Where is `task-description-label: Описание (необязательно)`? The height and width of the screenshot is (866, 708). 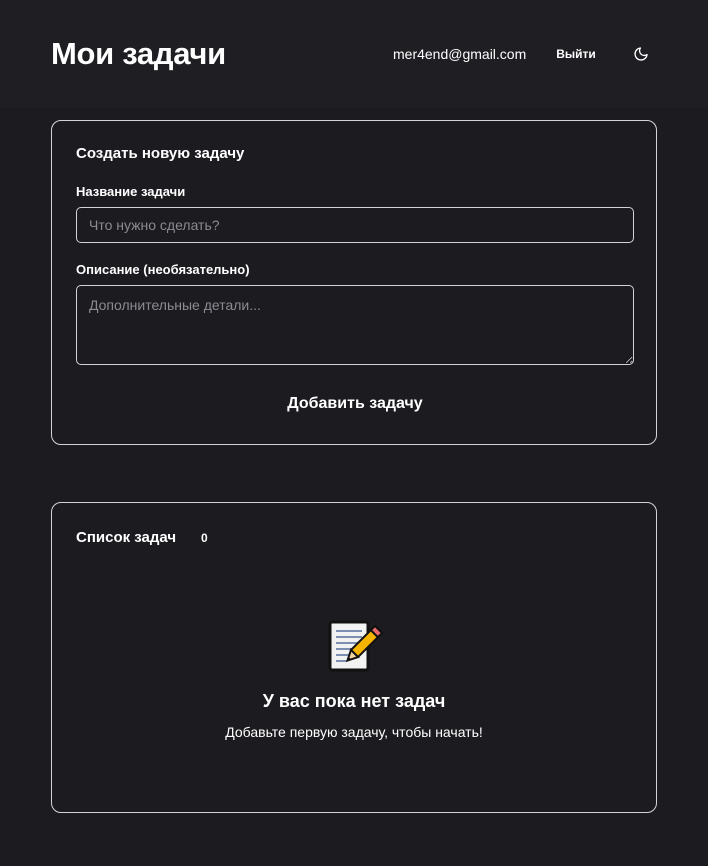
task-description-label: Описание (необязательно) is located at coordinates (163, 269).